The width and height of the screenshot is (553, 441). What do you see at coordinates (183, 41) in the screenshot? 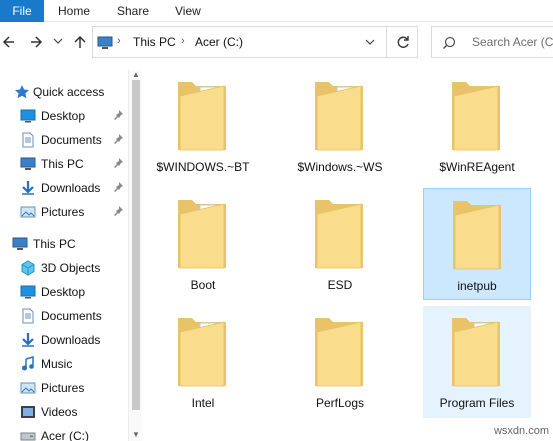
I see `breadcrumb-chevron-icon: ›` at bounding box center [183, 41].